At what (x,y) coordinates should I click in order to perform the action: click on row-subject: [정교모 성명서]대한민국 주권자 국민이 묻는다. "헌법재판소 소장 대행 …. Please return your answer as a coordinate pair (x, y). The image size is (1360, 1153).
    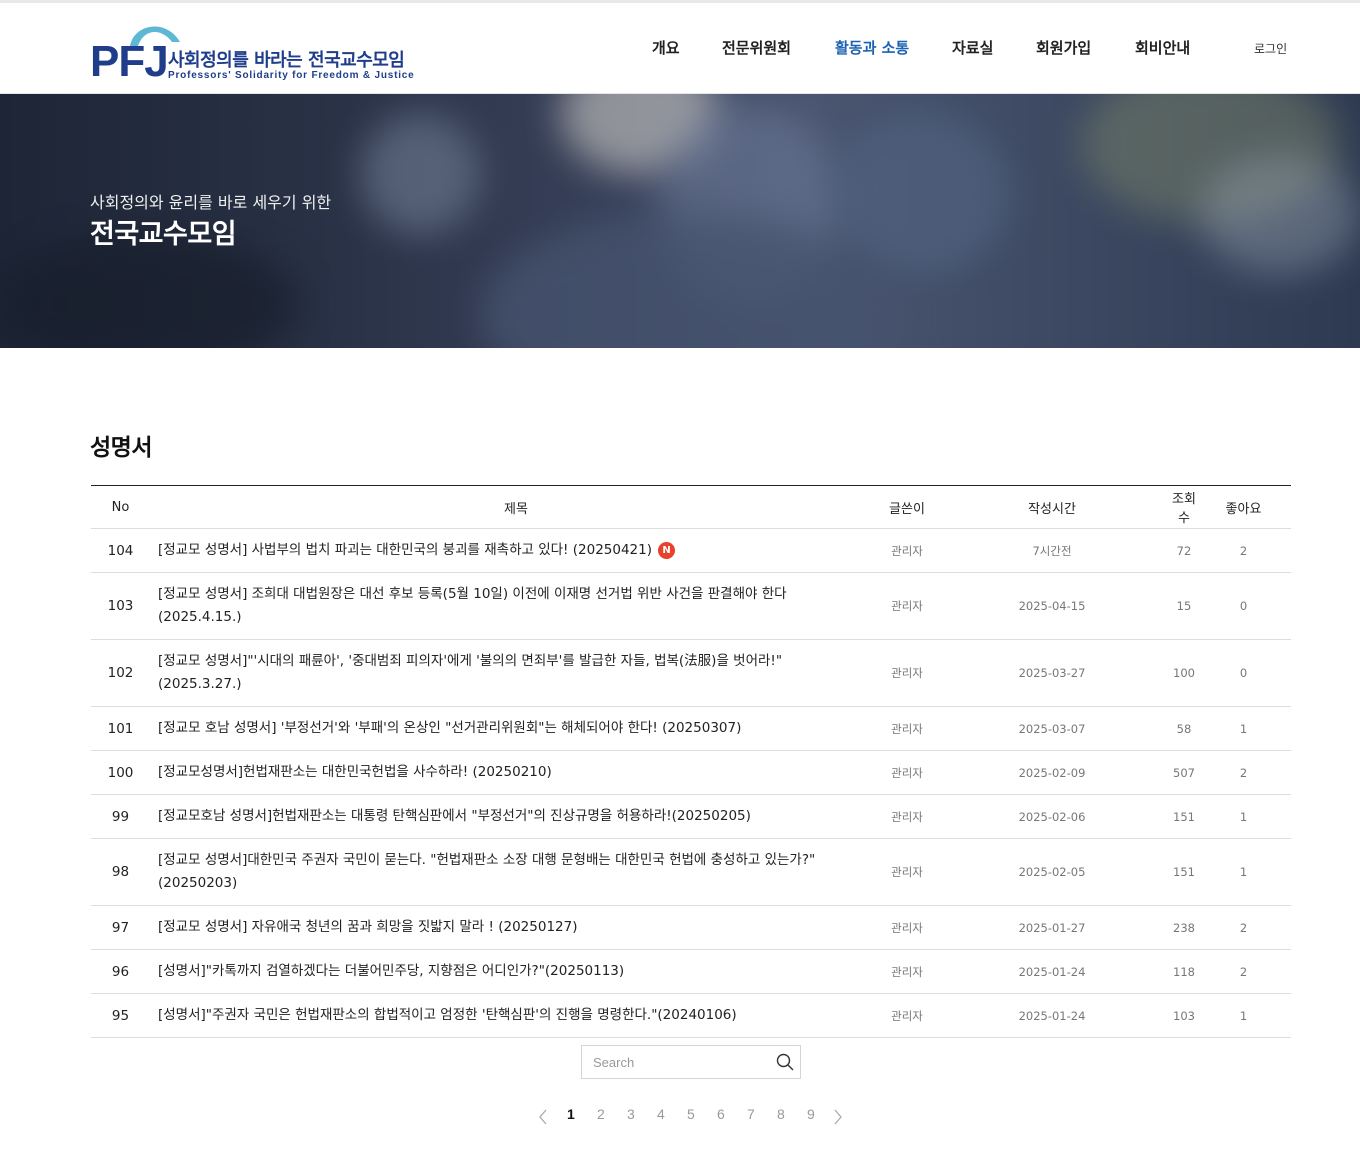
    Looking at the image, I should click on (516, 872).